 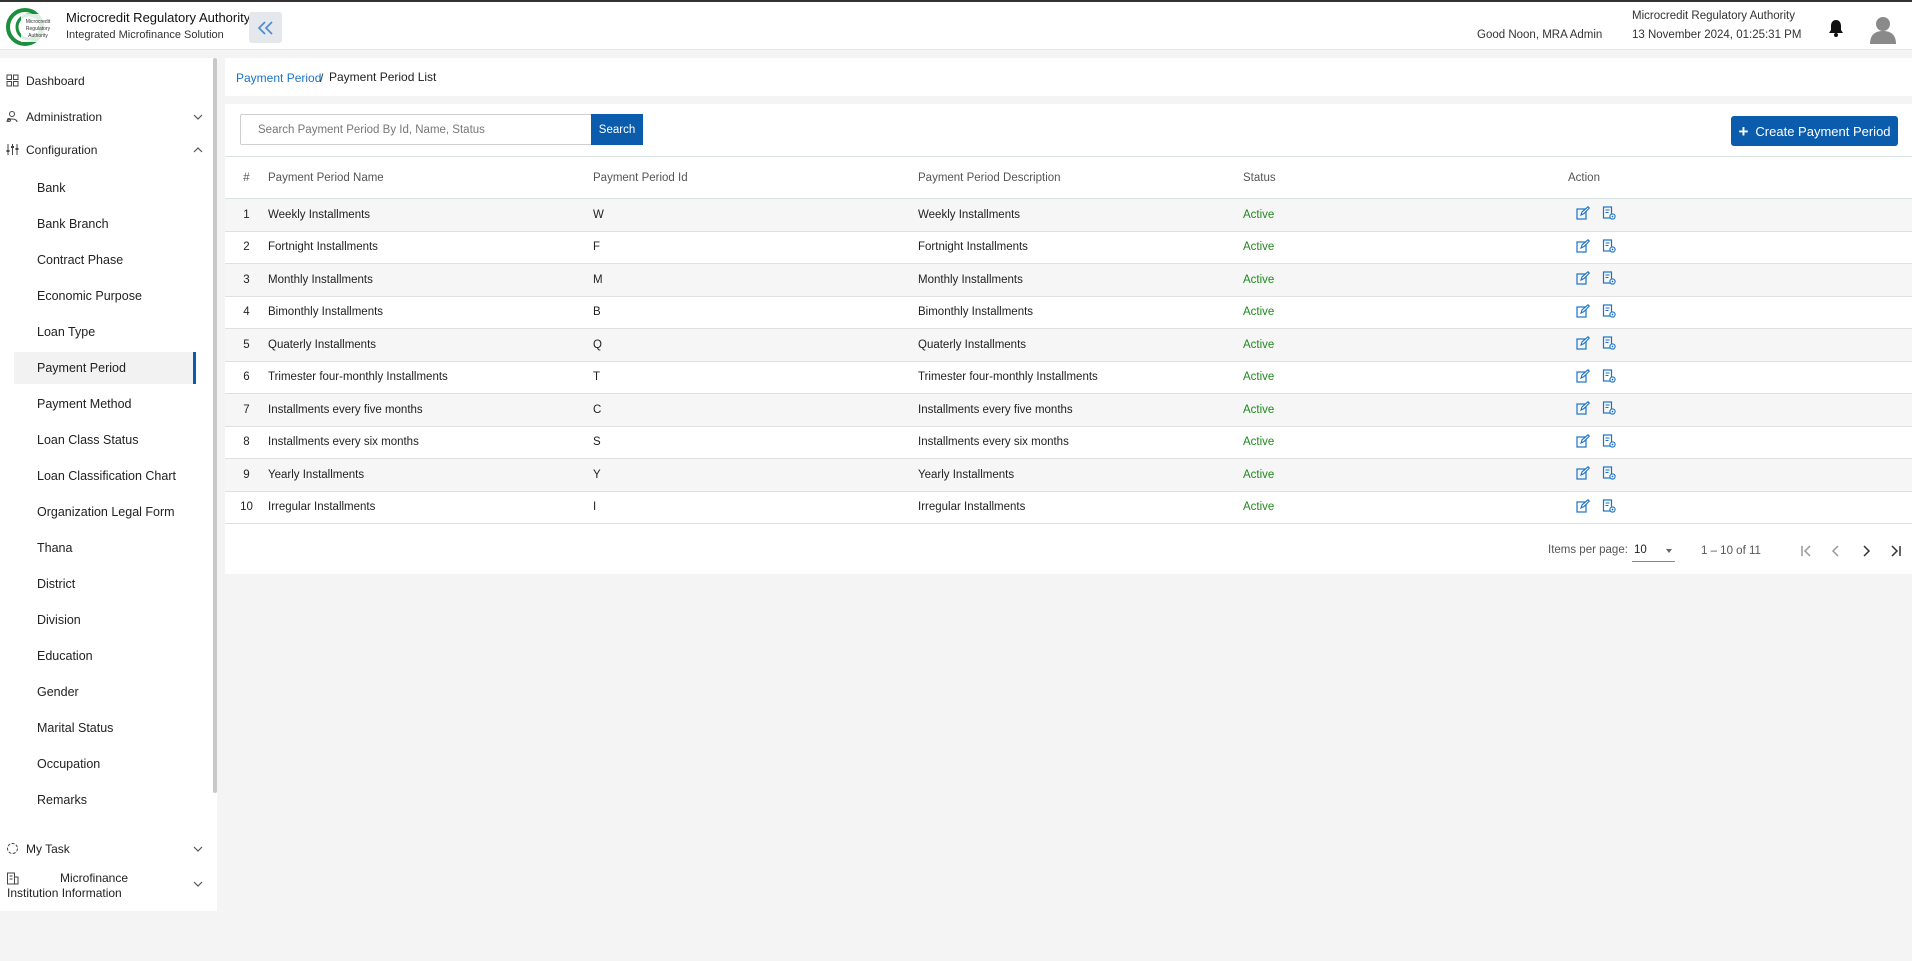 What do you see at coordinates (1836, 28) in the screenshot?
I see `notification-bell-icon` at bounding box center [1836, 28].